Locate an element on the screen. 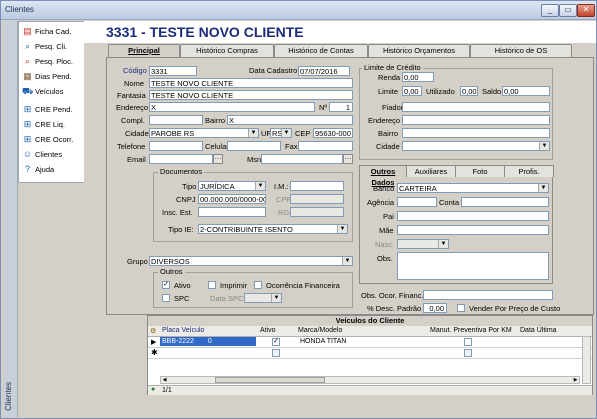 The width and height of the screenshot is (597, 419). menu-item-9: ? Ajuda is located at coordinates (51, 169).